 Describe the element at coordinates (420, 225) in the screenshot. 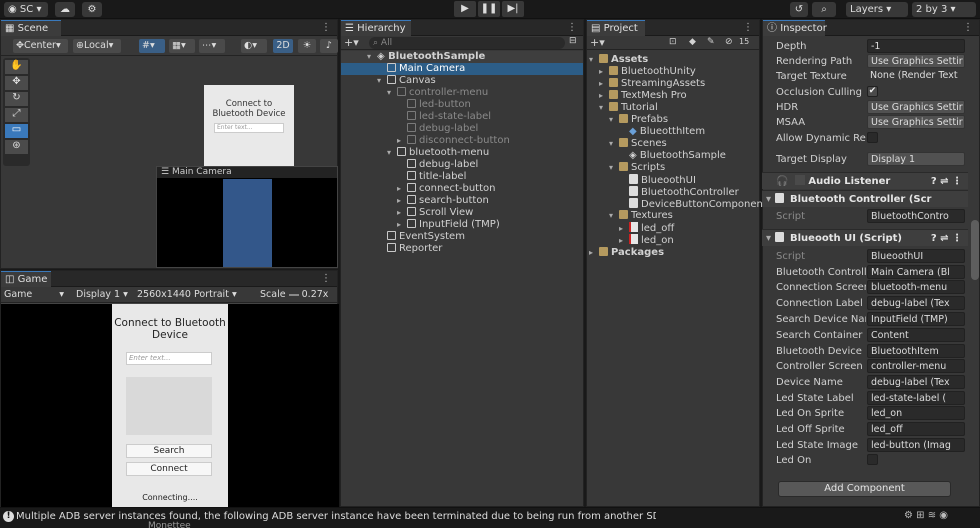

I see `hierarchy-item-inputfield: ▸ InputField (TMP)` at that location.